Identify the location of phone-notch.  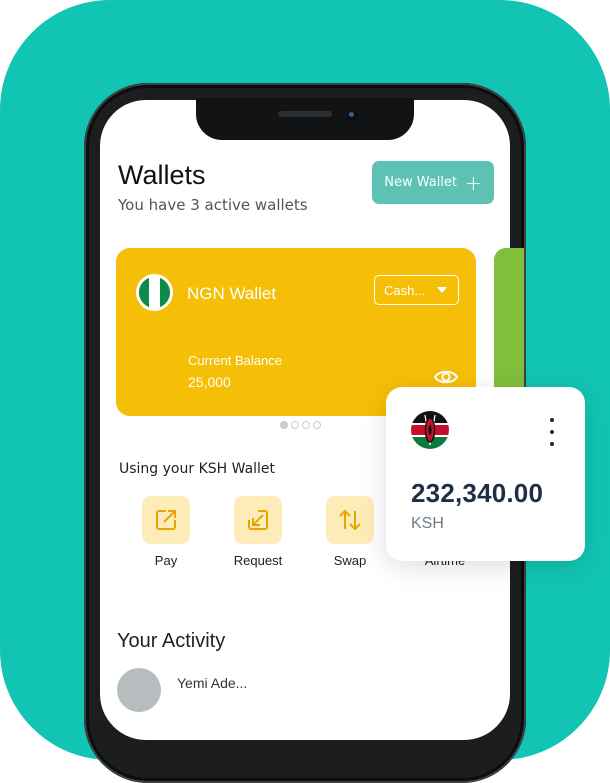
(305, 119).